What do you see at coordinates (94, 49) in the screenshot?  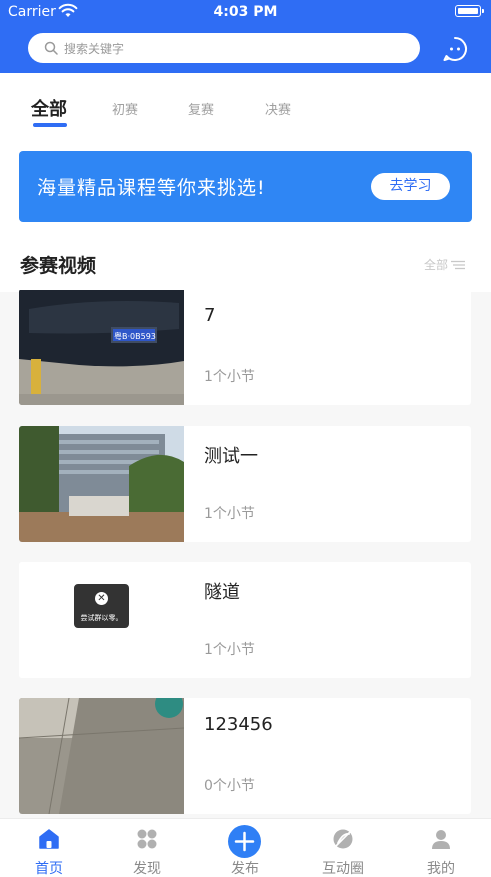 I see `search-placeholder: 搜索关键字` at bounding box center [94, 49].